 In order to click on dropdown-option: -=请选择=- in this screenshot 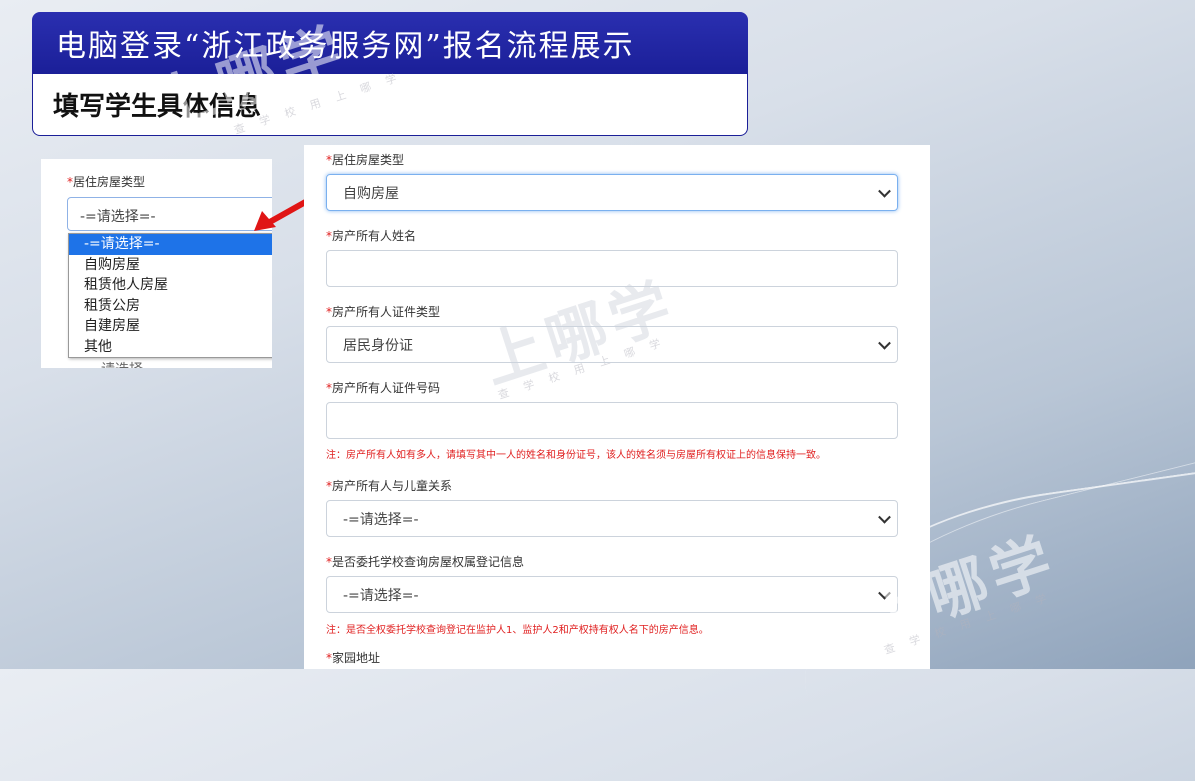, I will do `click(170, 244)`.